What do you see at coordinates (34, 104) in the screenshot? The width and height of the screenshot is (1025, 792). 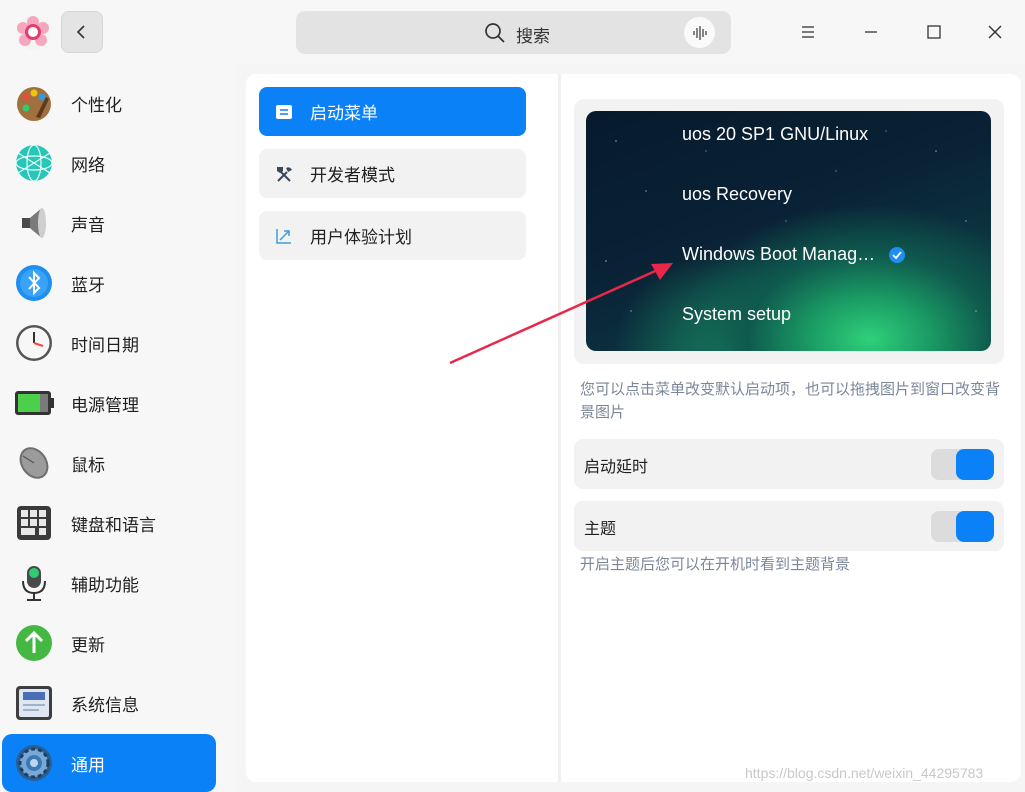 I see `personalization-icon` at bounding box center [34, 104].